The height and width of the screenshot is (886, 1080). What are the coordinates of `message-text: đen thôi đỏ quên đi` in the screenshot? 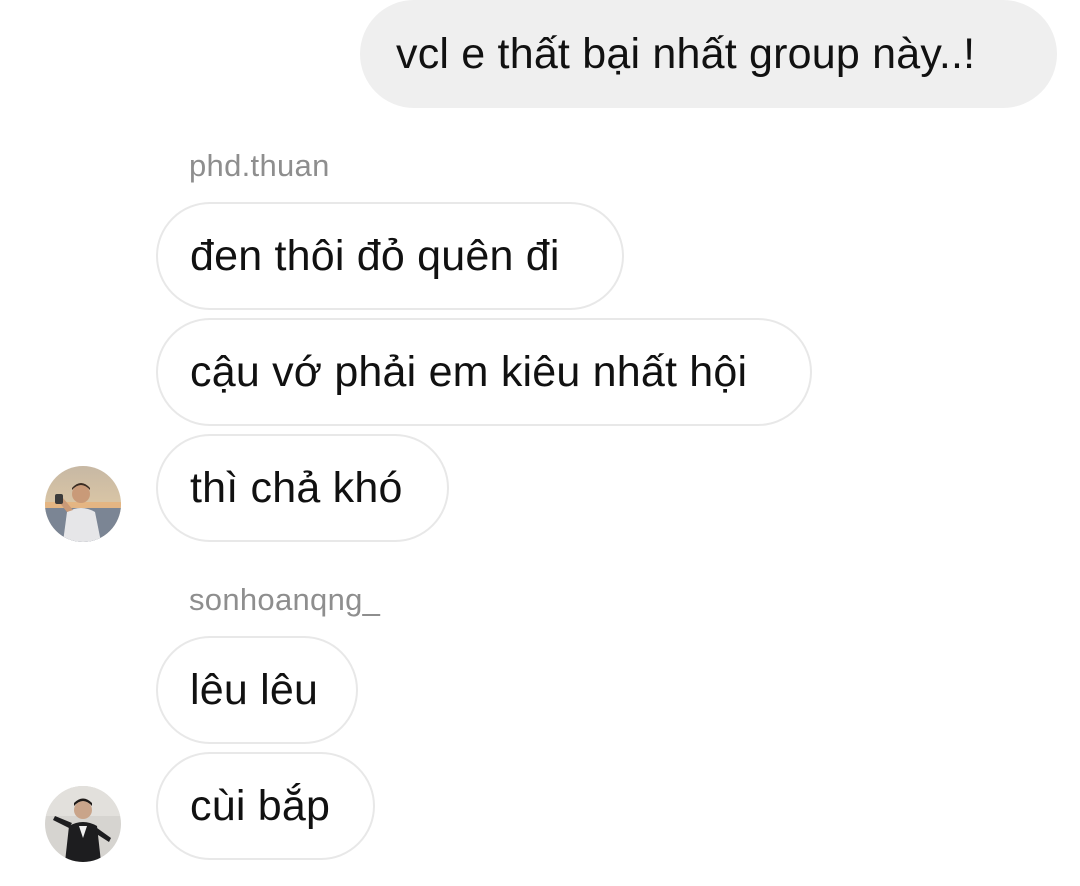 It's located at (375, 255).